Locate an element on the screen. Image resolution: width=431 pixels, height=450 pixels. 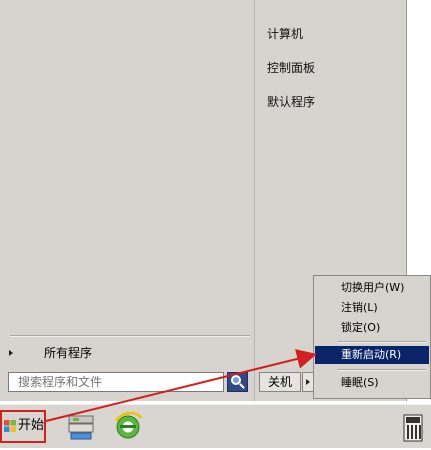
network-icon is located at coordinates (413, 428).